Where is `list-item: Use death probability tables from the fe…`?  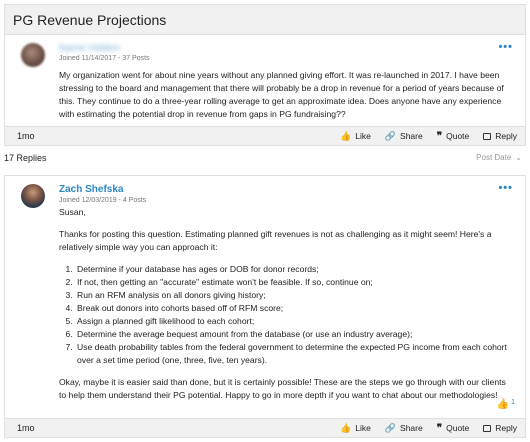 list-item: Use death probability tables from the fe… is located at coordinates (295, 354).